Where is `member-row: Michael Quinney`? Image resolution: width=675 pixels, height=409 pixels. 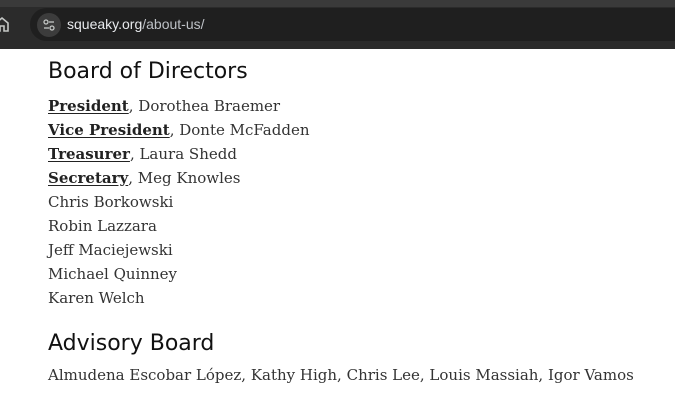
member-row: Michael Quinney is located at coordinates (113, 274).